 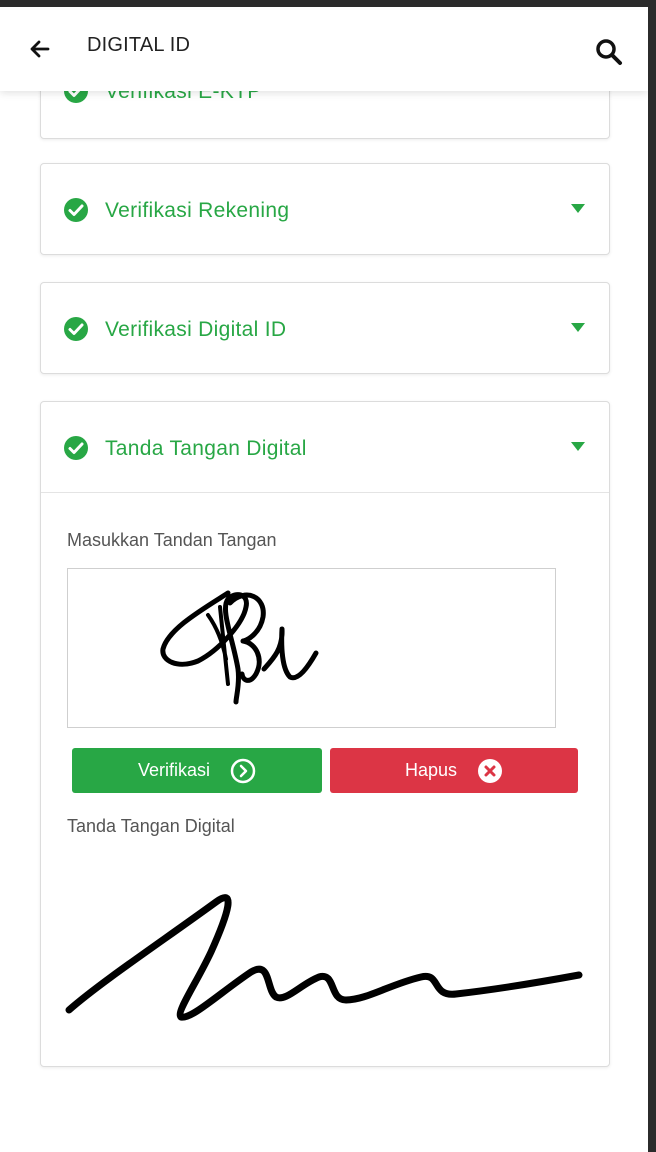 I want to click on section-title-rekening: Verifikasi Rekening, so click(x=197, y=210).